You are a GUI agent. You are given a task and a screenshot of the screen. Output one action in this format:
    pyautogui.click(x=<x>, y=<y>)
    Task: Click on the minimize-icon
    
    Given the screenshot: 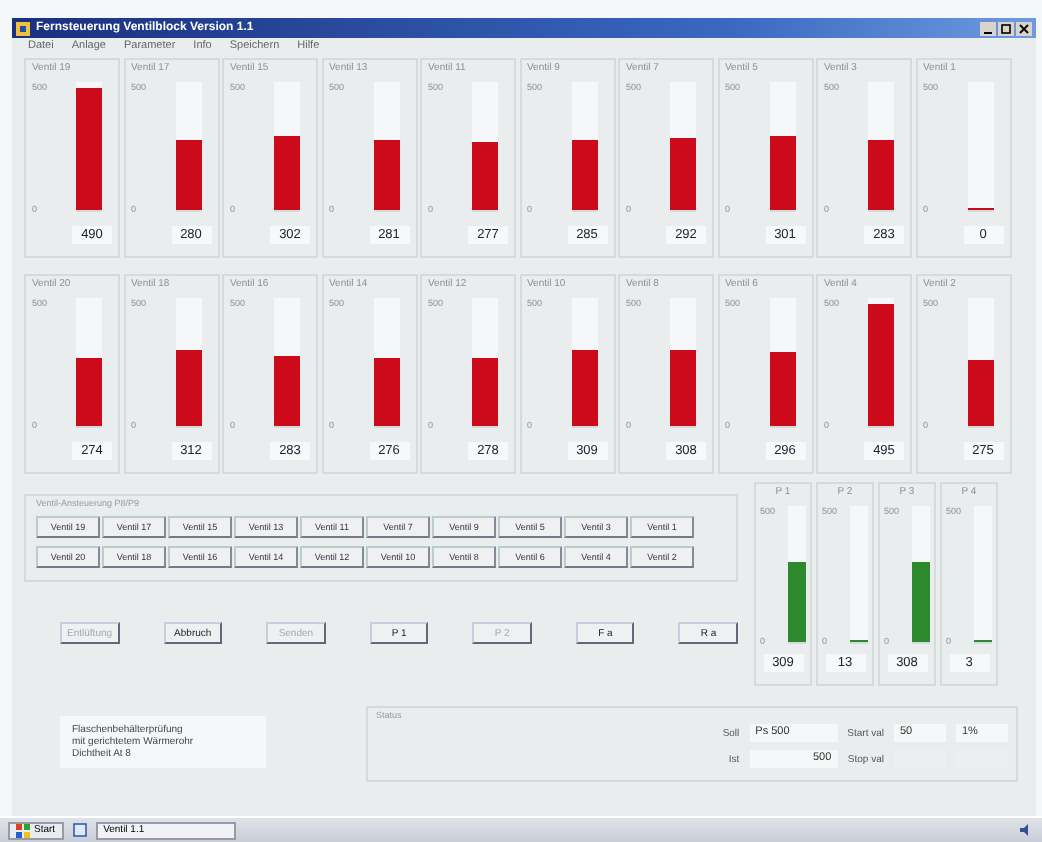 What is the action you would take?
    pyautogui.click(x=988, y=28)
    